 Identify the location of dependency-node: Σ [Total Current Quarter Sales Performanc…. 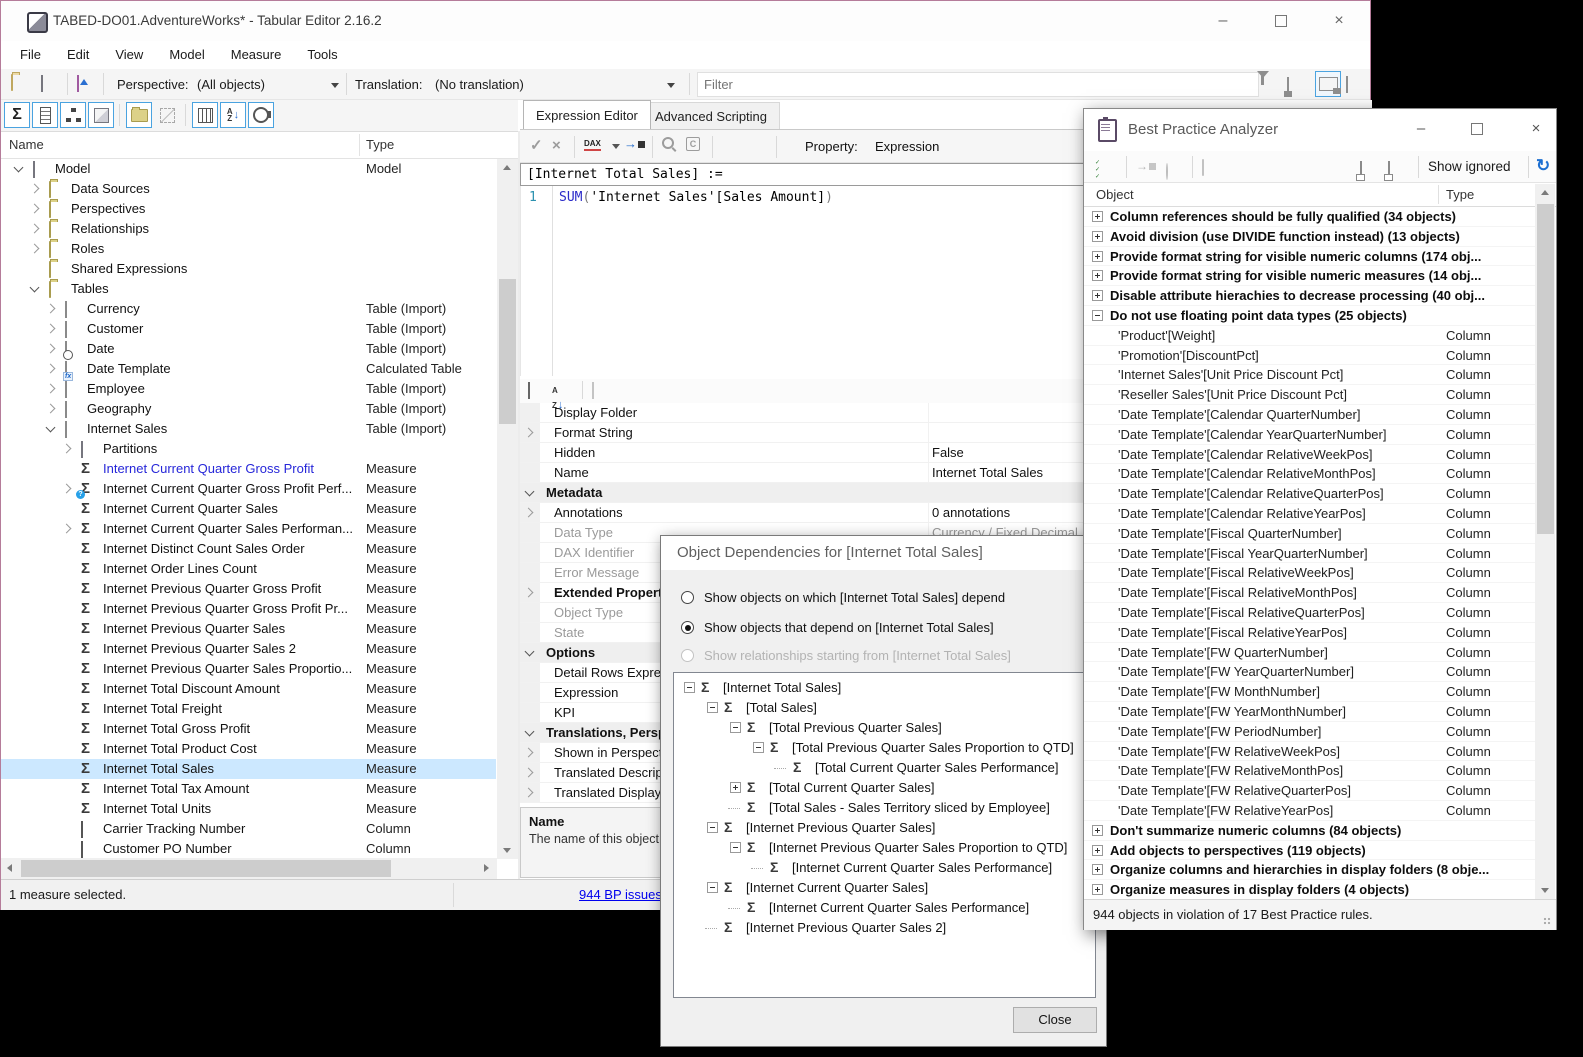
(884, 768).